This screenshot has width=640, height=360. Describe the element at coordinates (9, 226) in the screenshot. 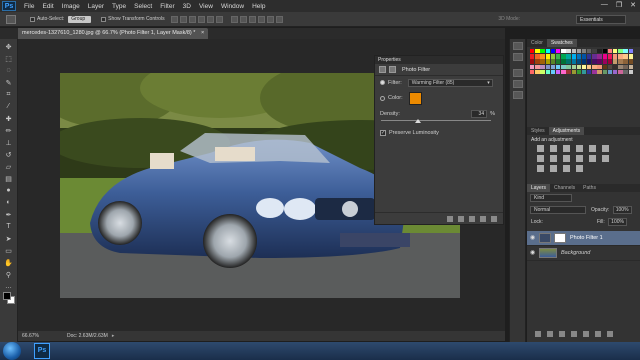

I see `type-tool-icon: T` at that location.